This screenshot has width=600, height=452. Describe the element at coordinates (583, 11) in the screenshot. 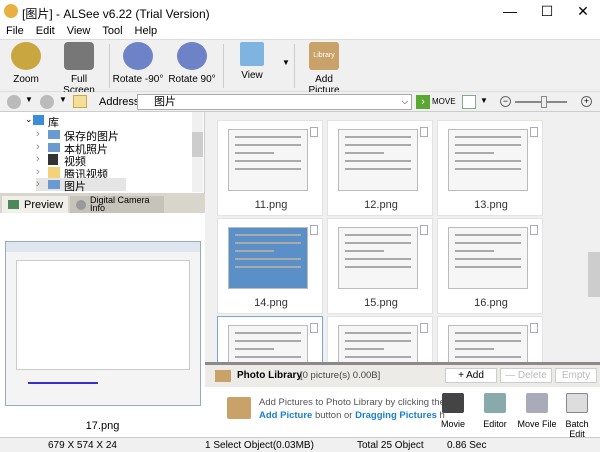

I see `close-button: ✕` at that location.